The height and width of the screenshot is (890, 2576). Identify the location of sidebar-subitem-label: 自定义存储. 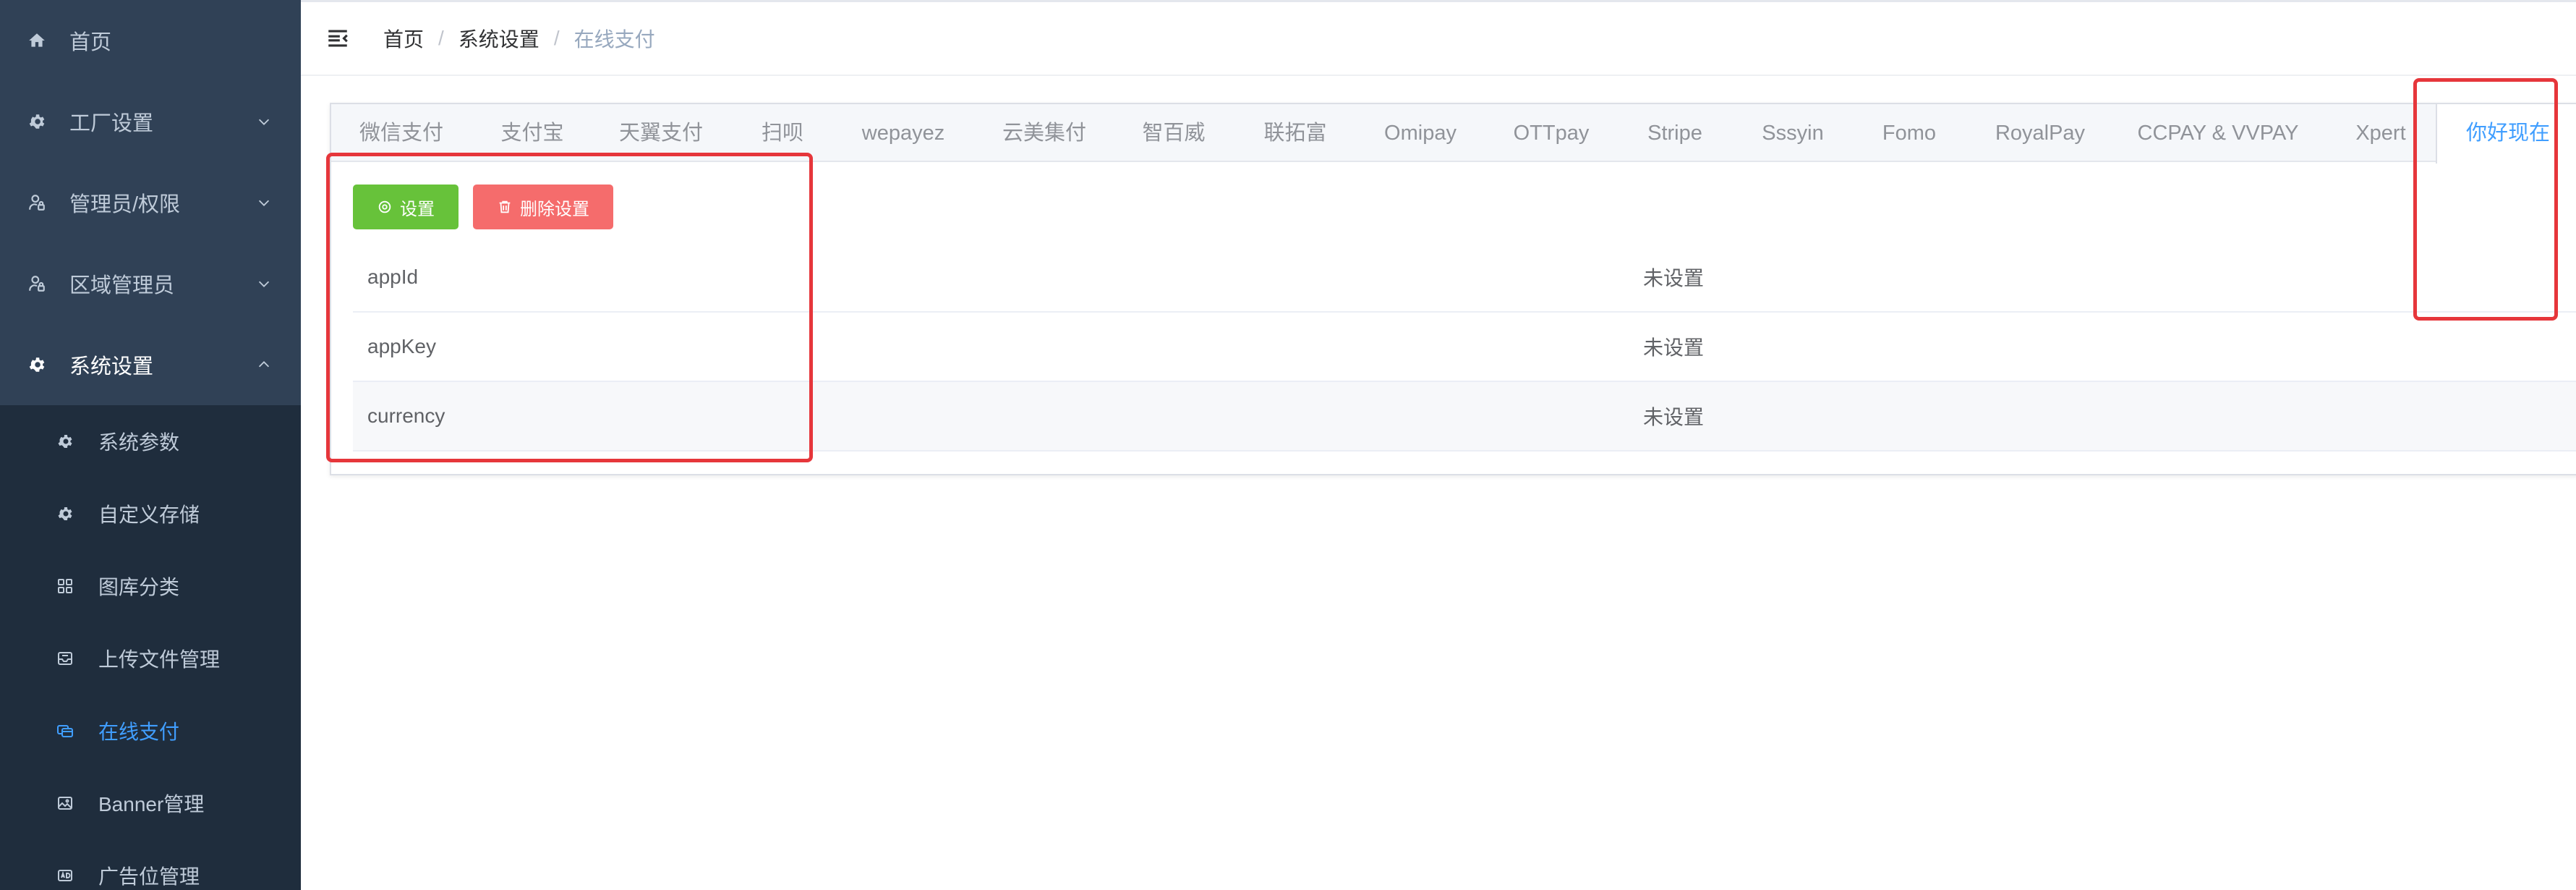
(149, 515).